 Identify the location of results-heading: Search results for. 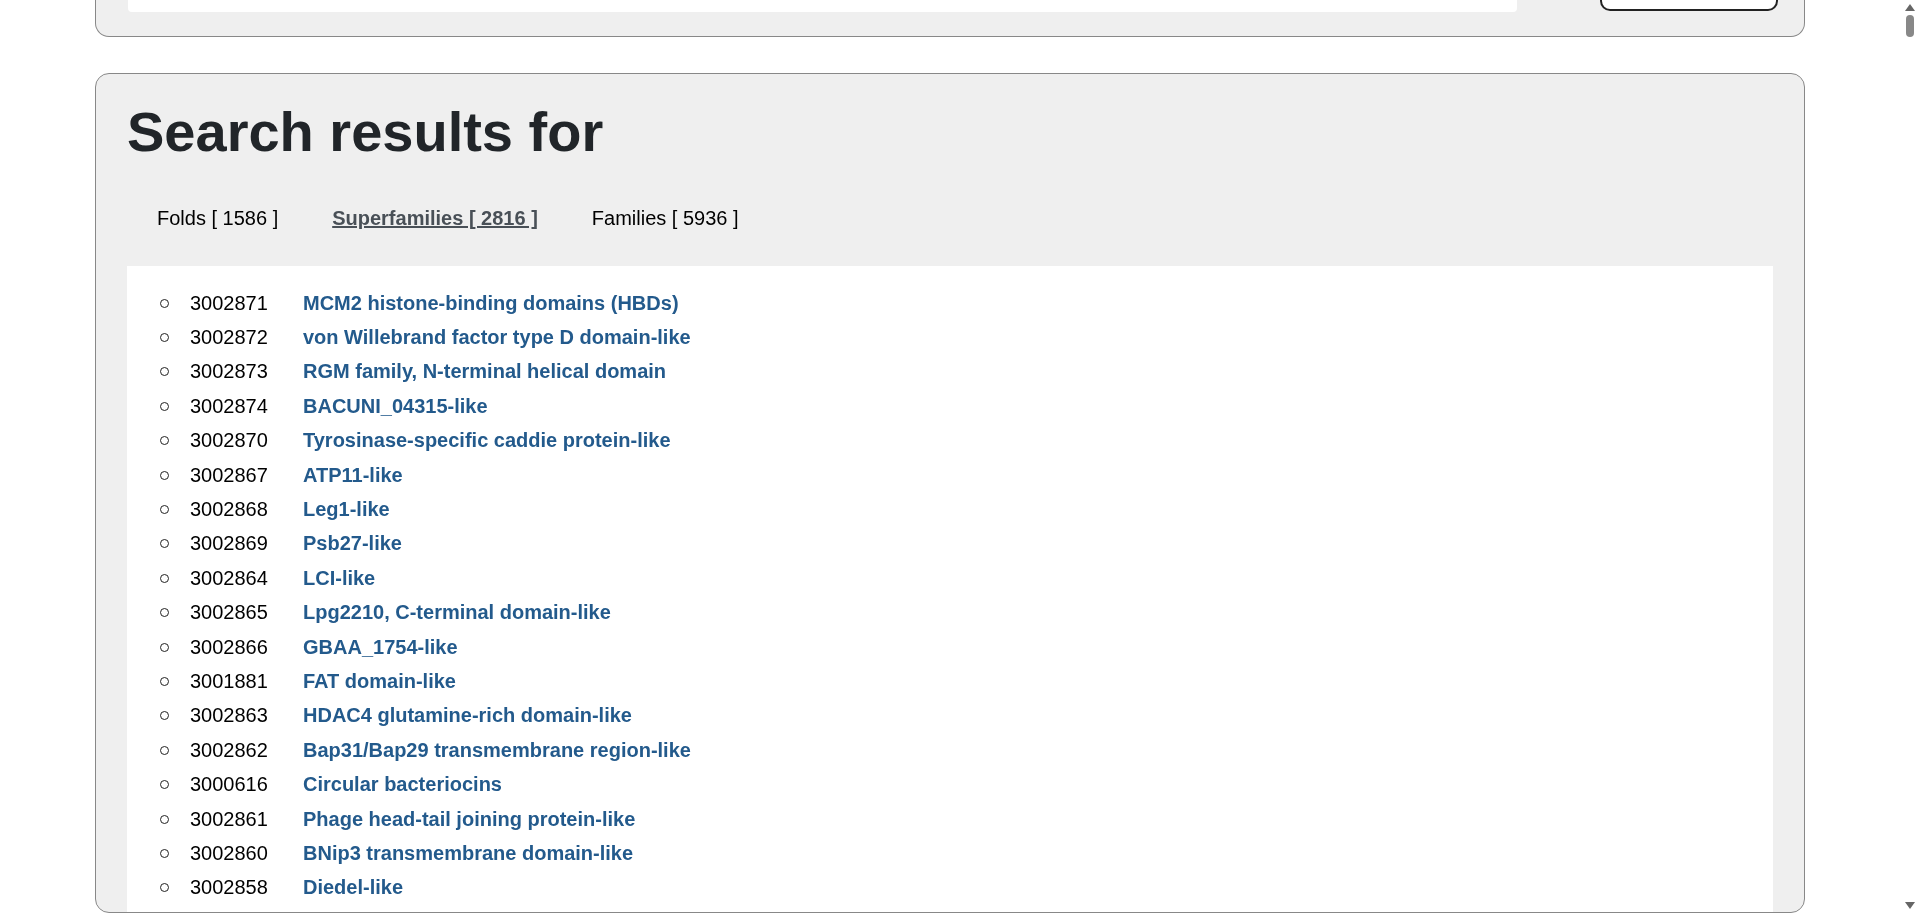
(366, 132).